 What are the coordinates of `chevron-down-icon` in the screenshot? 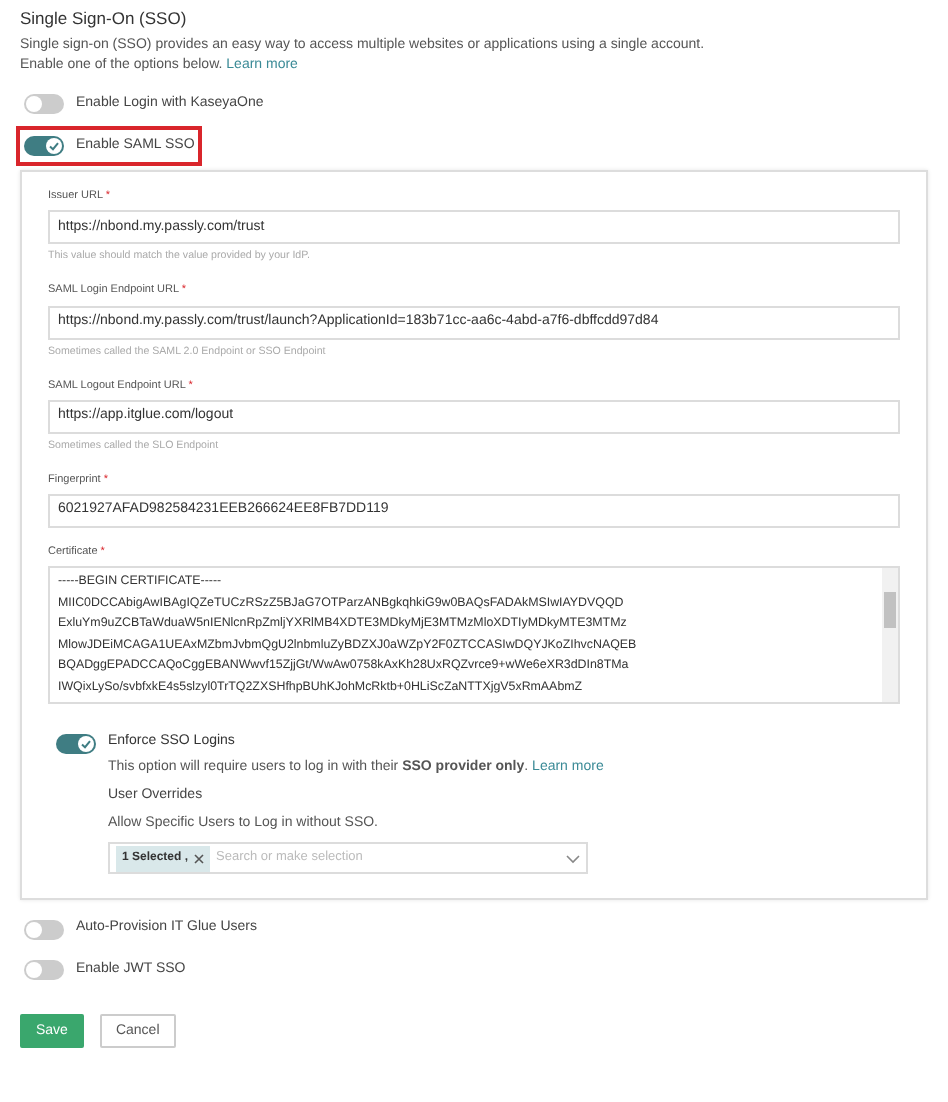 It's located at (573, 858).